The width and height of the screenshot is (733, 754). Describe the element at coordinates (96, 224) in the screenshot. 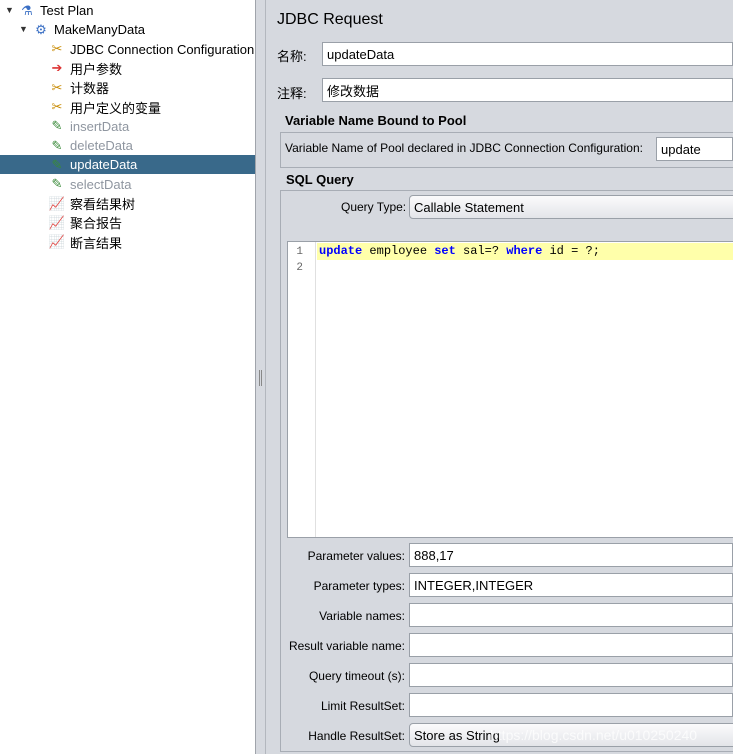

I see `tree-node-label: 聚合报告` at that location.